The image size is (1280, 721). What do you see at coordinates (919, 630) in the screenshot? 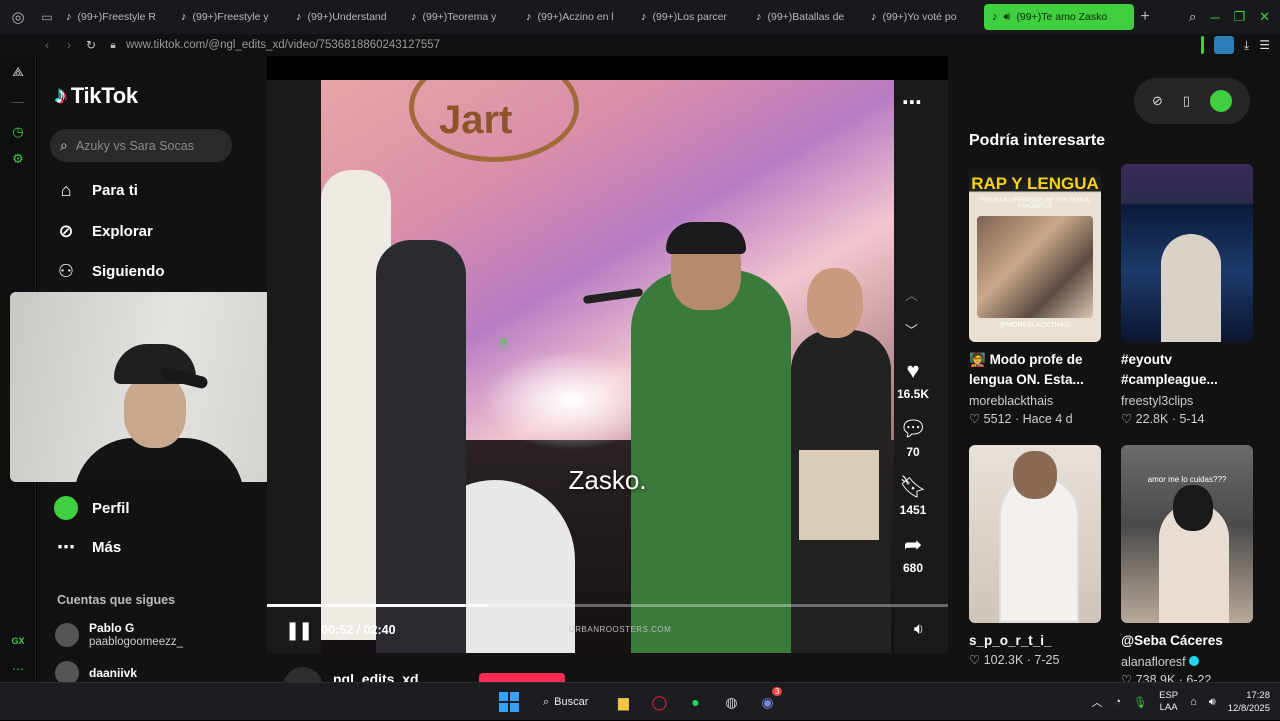
I see `volume-icon: 🔉︎` at bounding box center [919, 630].